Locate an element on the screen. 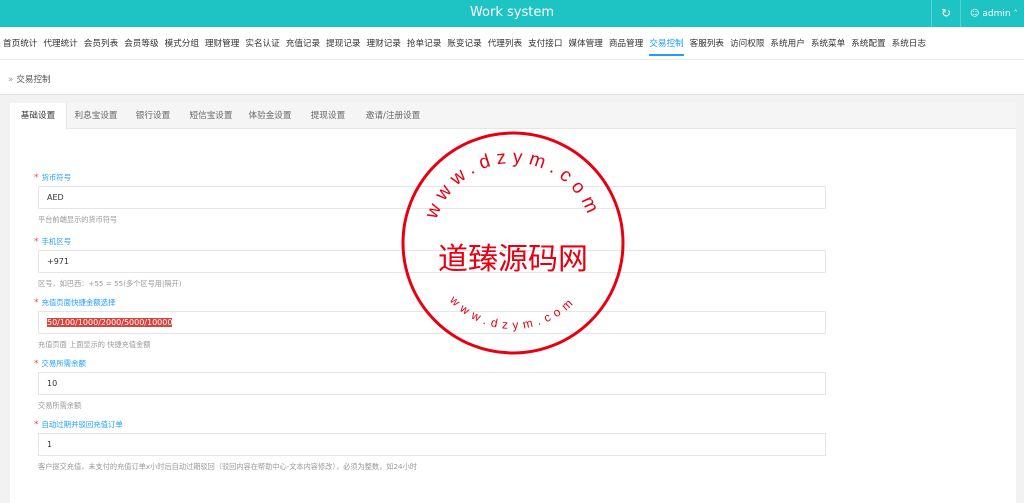 The width and height of the screenshot is (1024, 503). field-label: 手机区号 is located at coordinates (56, 241).